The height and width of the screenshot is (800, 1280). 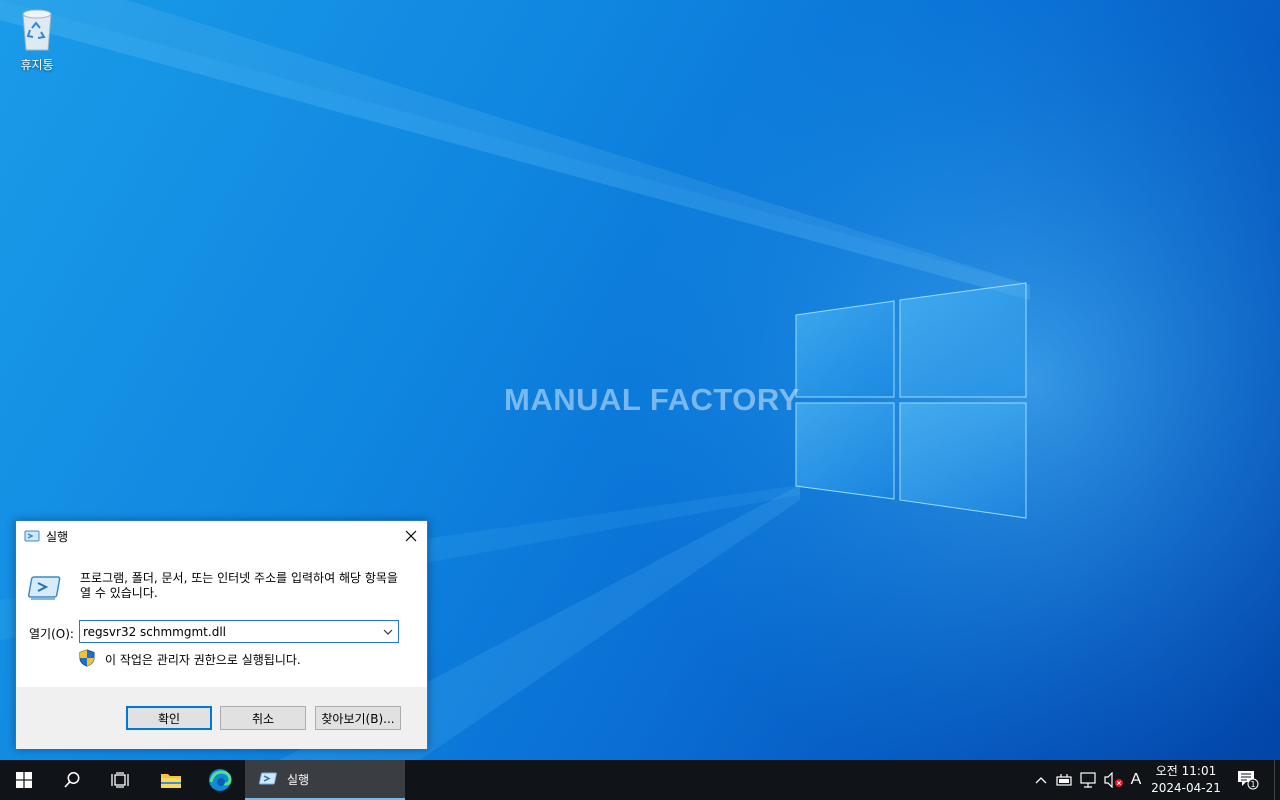 I want to click on desktop-icon-recycle-bin: 휴지통, so click(x=37, y=39).